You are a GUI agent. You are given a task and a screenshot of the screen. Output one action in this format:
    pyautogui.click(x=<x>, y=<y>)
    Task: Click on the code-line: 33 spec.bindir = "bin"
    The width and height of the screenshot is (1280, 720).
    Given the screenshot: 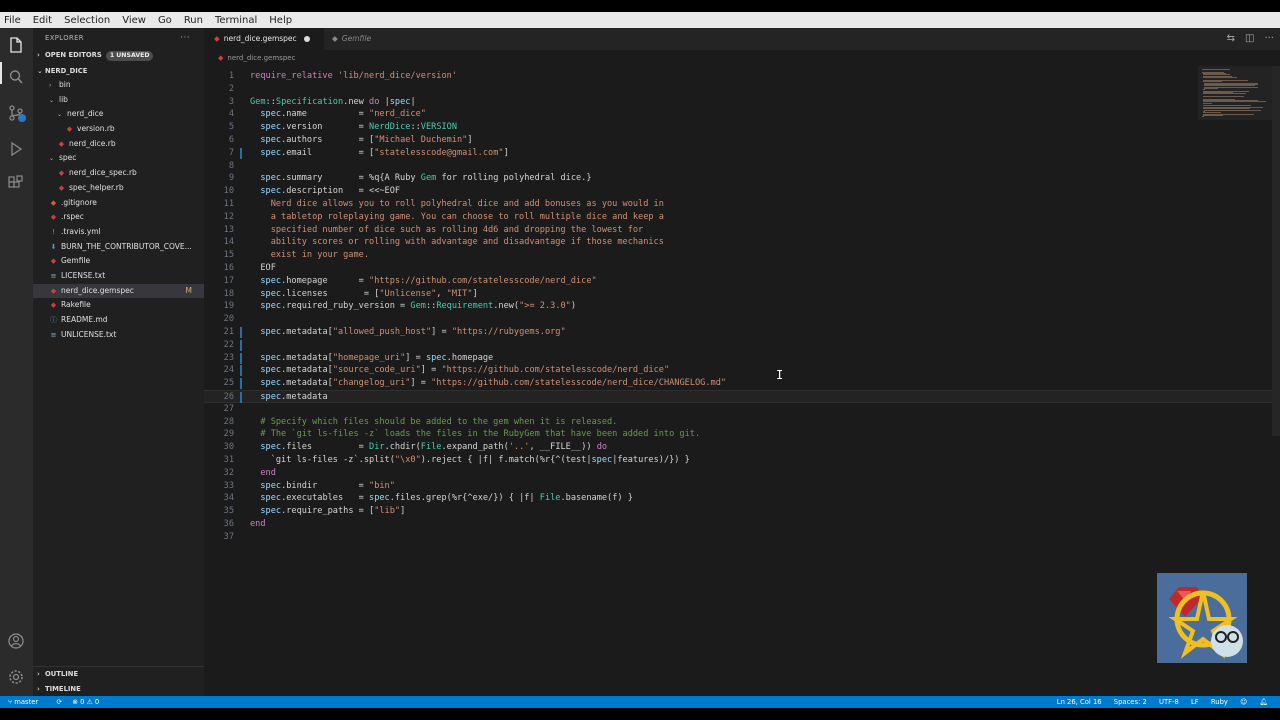 What is the action you would take?
    pyautogui.click(x=742, y=486)
    